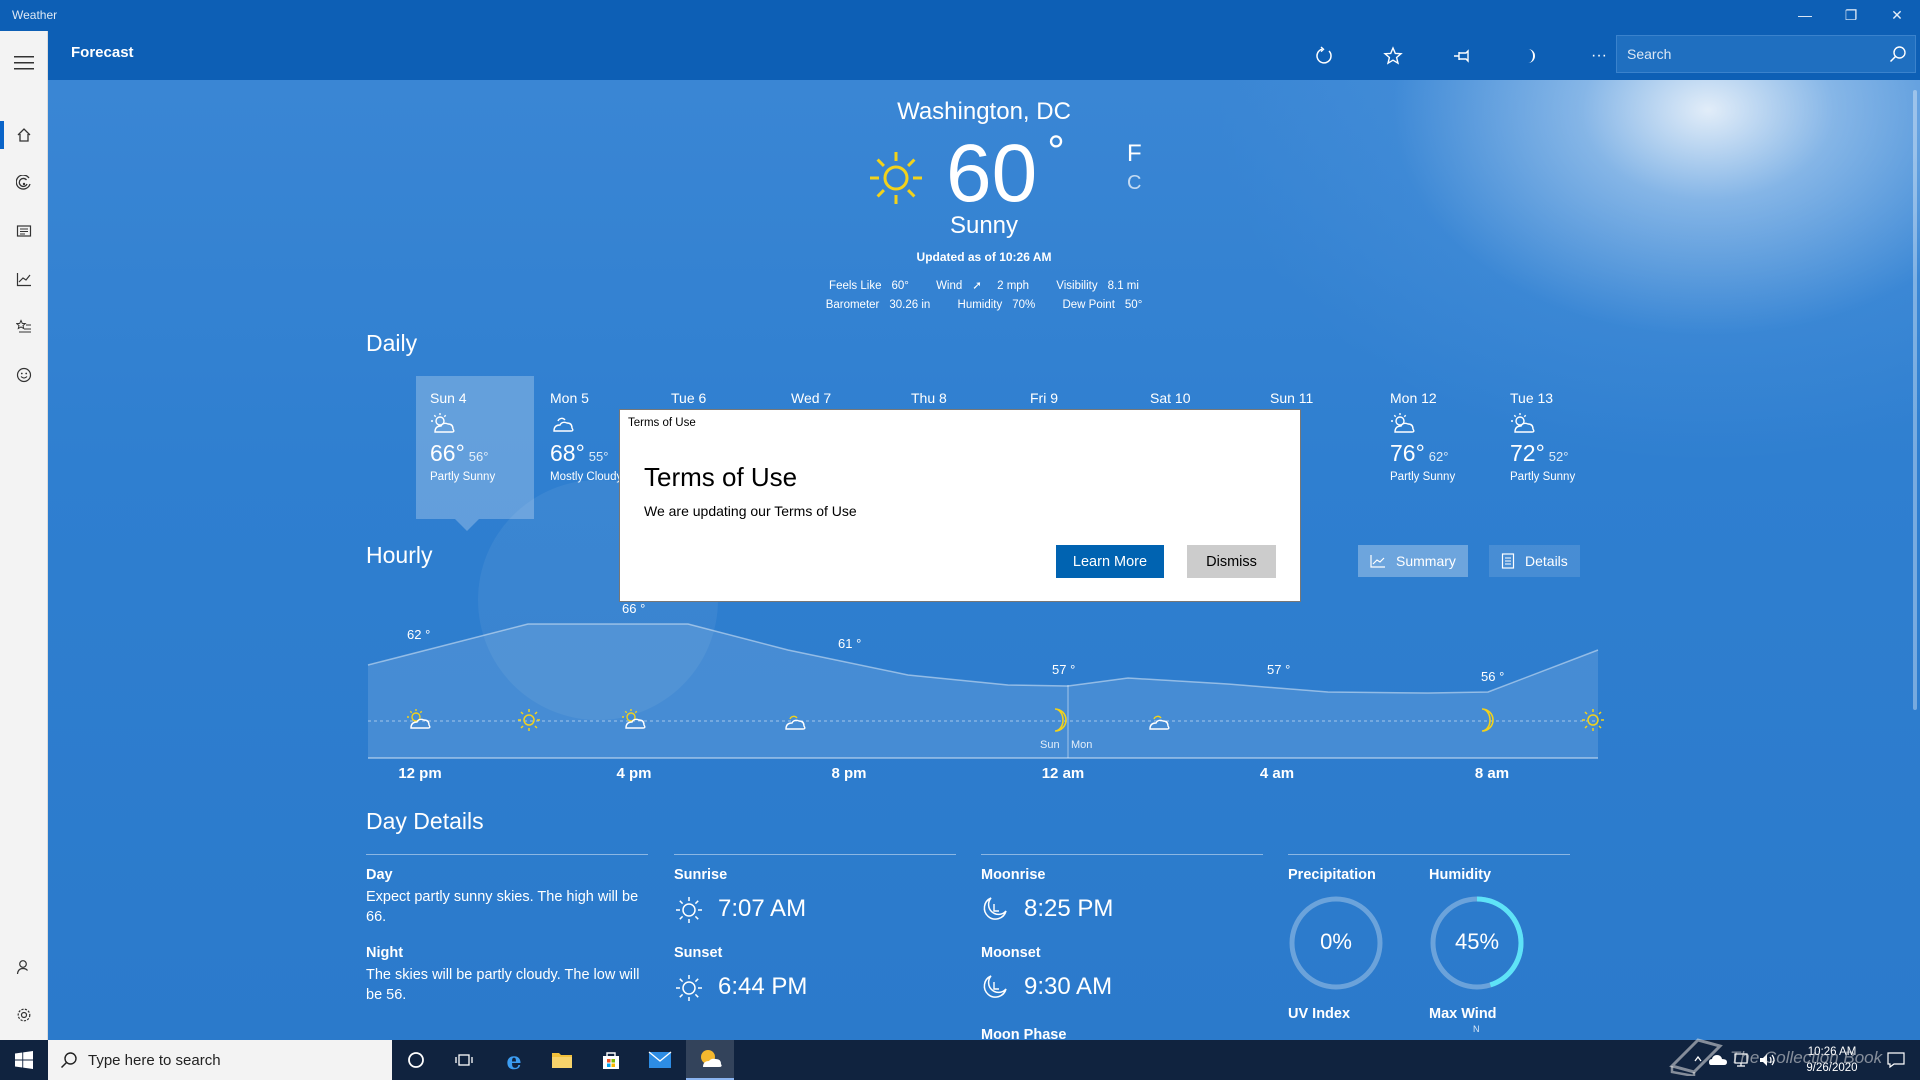  Describe the element at coordinates (385, 953) in the screenshot. I see `night-label: Night` at that location.